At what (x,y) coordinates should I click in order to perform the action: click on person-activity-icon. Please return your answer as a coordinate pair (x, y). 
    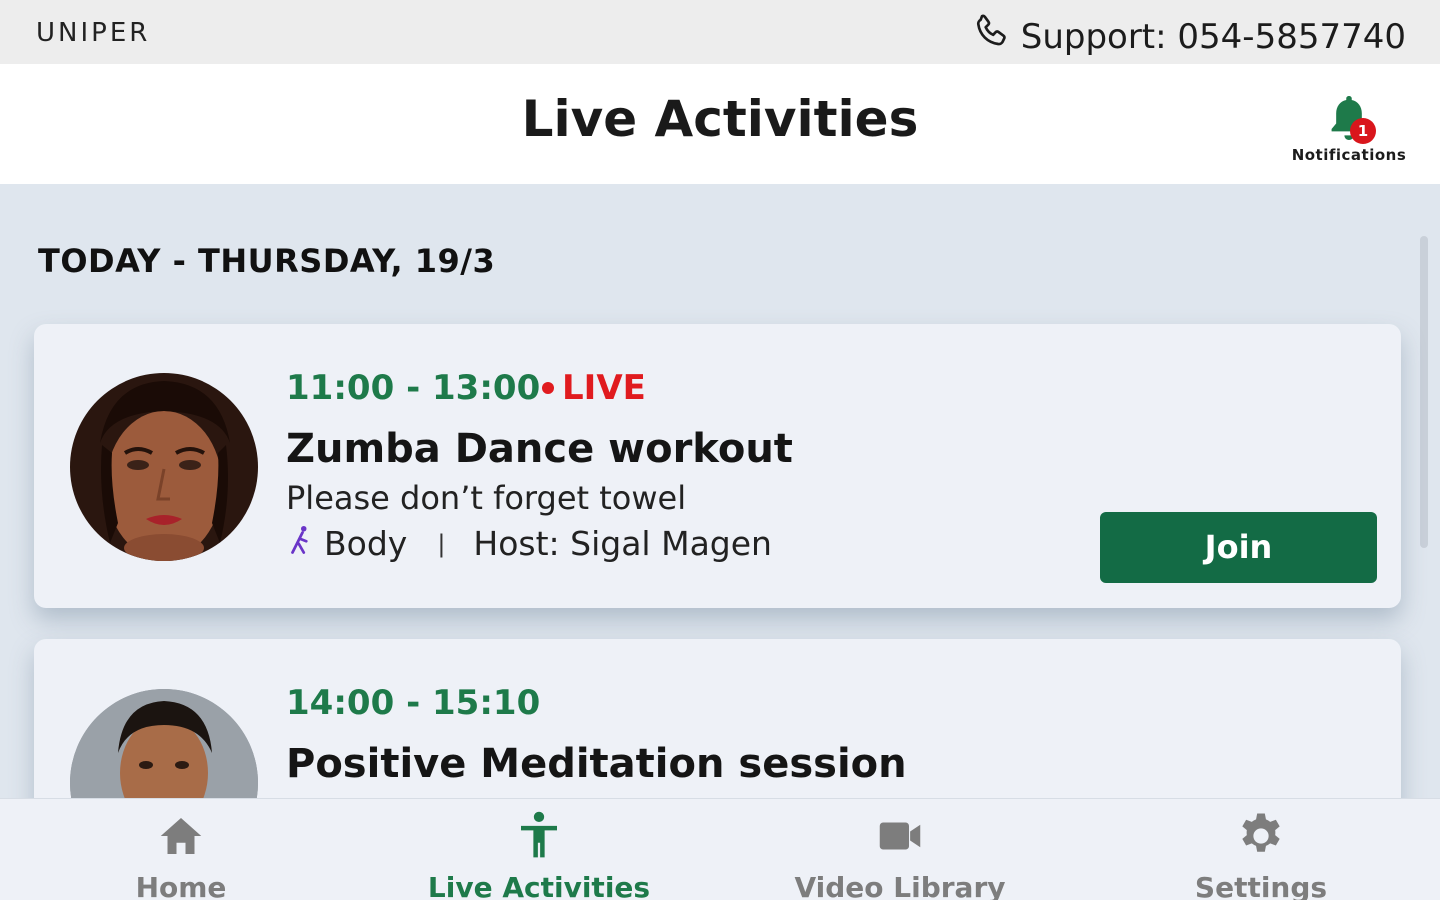
    Looking at the image, I should click on (539, 836).